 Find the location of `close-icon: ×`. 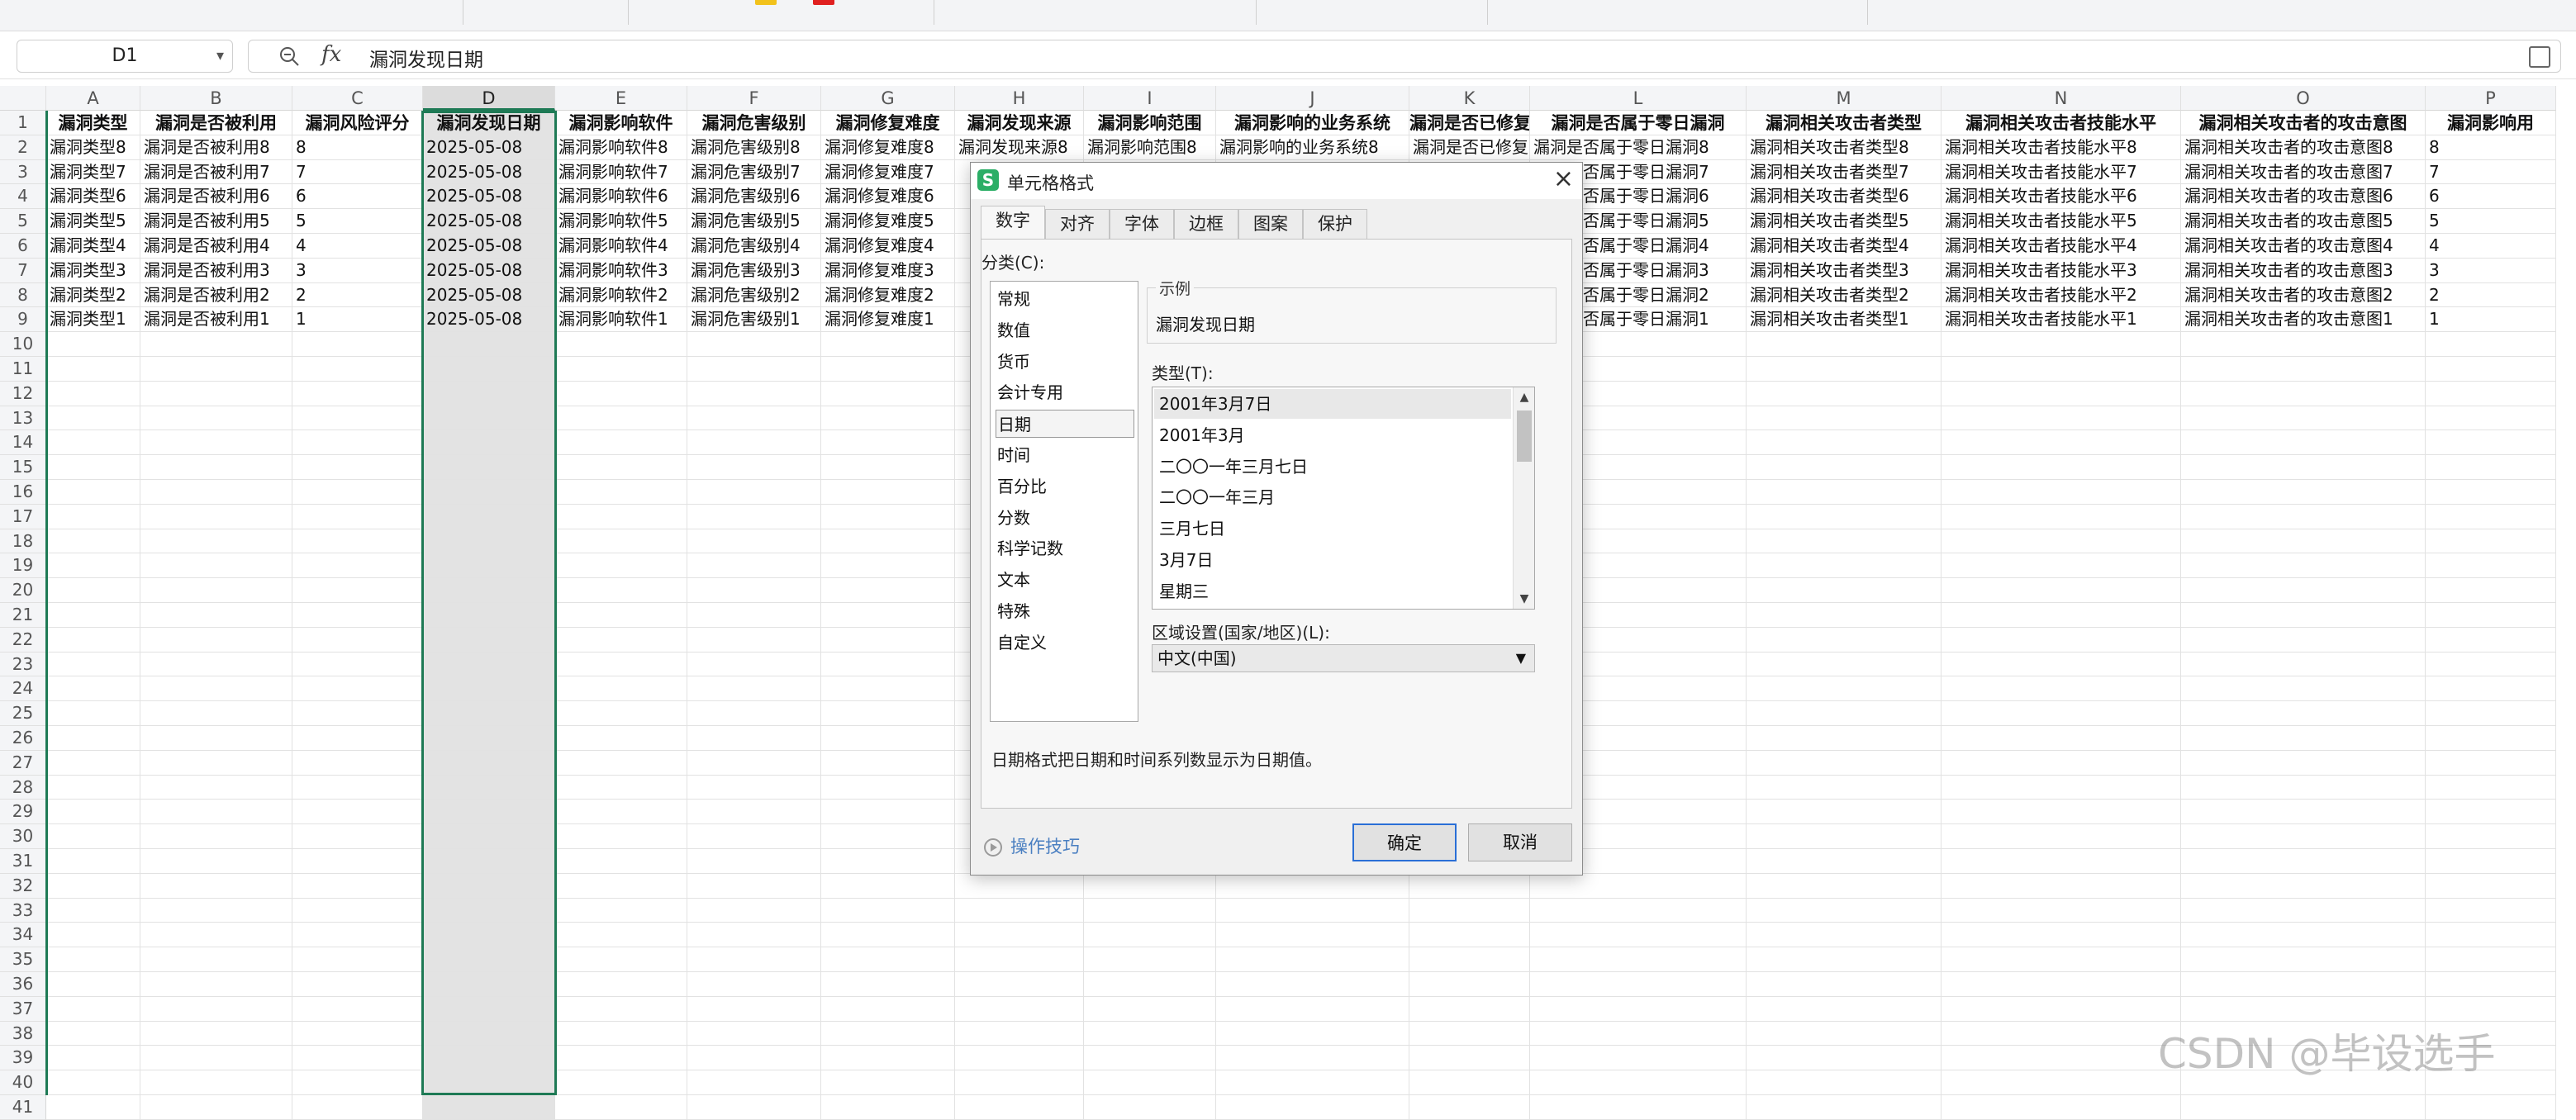

close-icon: × is located at coordinates (1563, 178).